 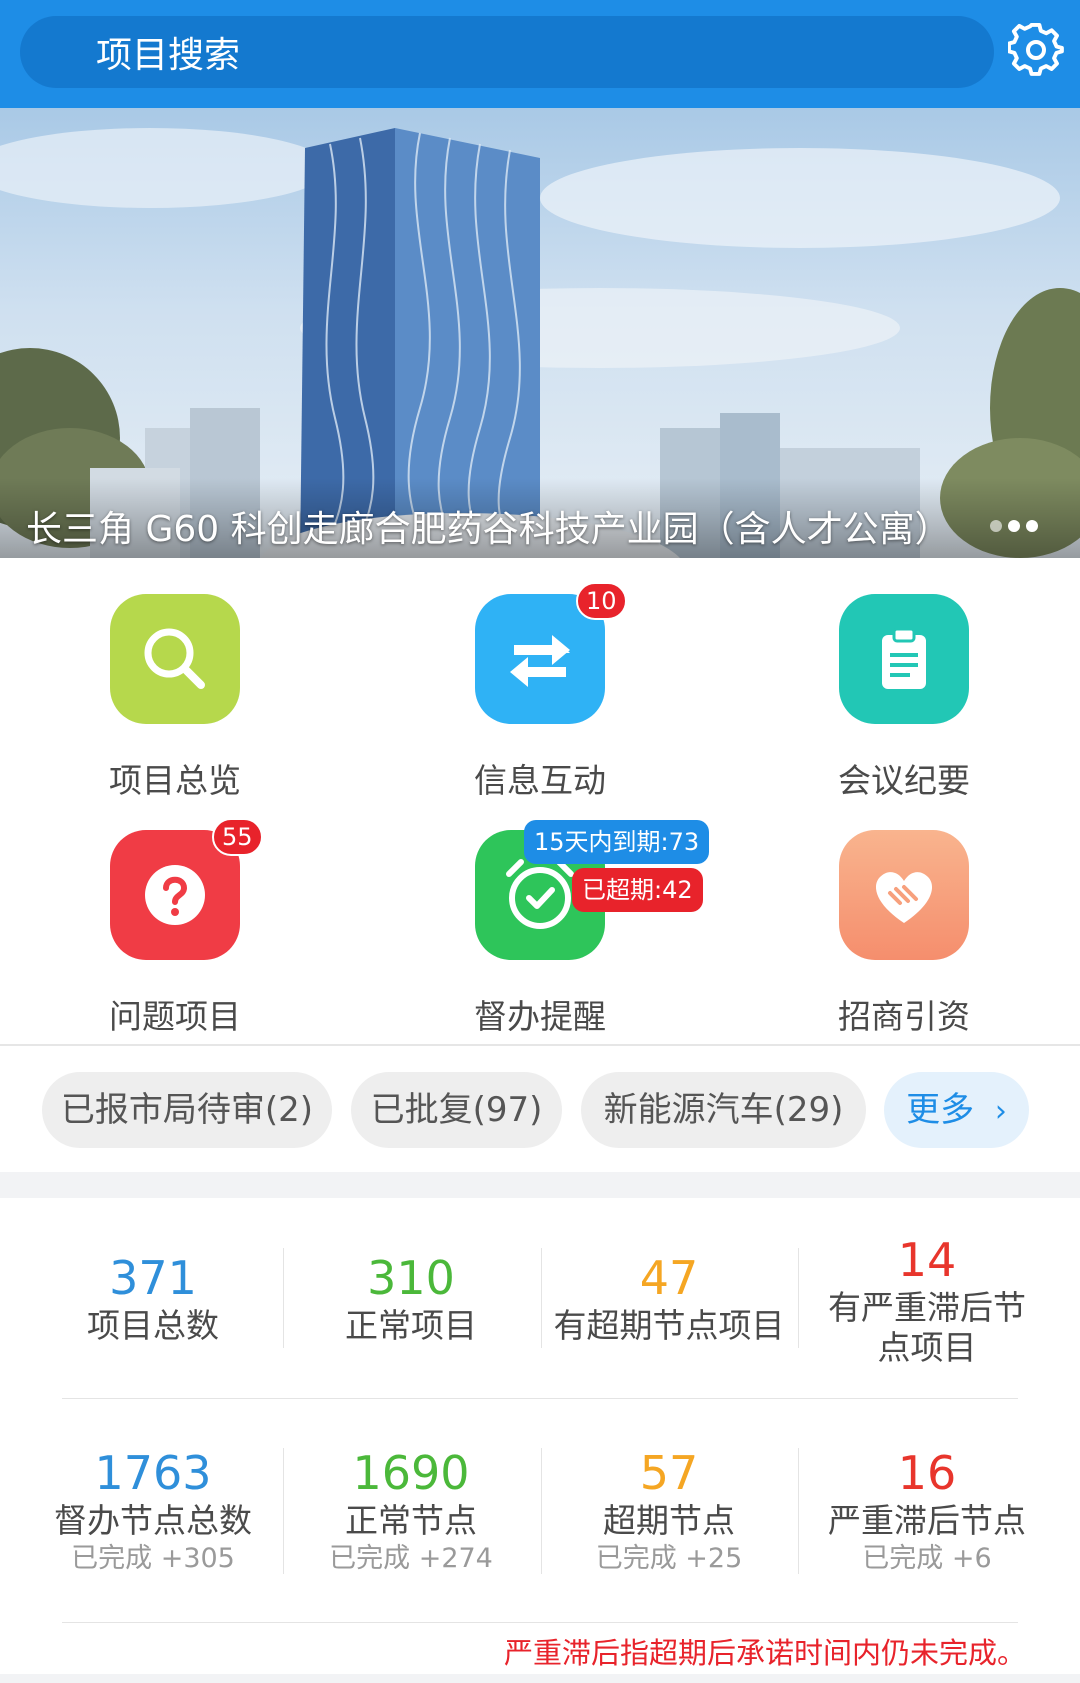 What do you see at coordinates (540, 1678) in the screenshot?
I see `bottom-gap` at bounding box center [540, 1678].